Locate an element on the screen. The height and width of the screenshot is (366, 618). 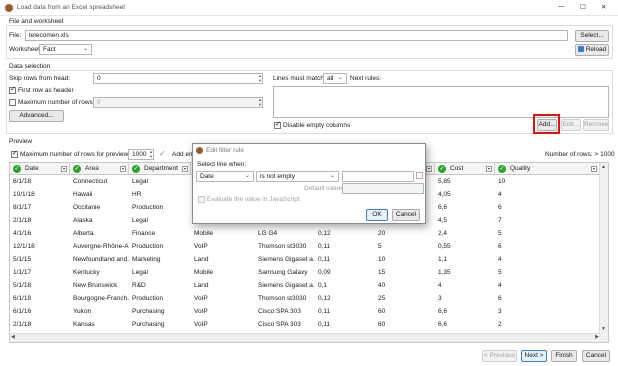
table-cell: 1,35 is located at coordinates (444, 272).